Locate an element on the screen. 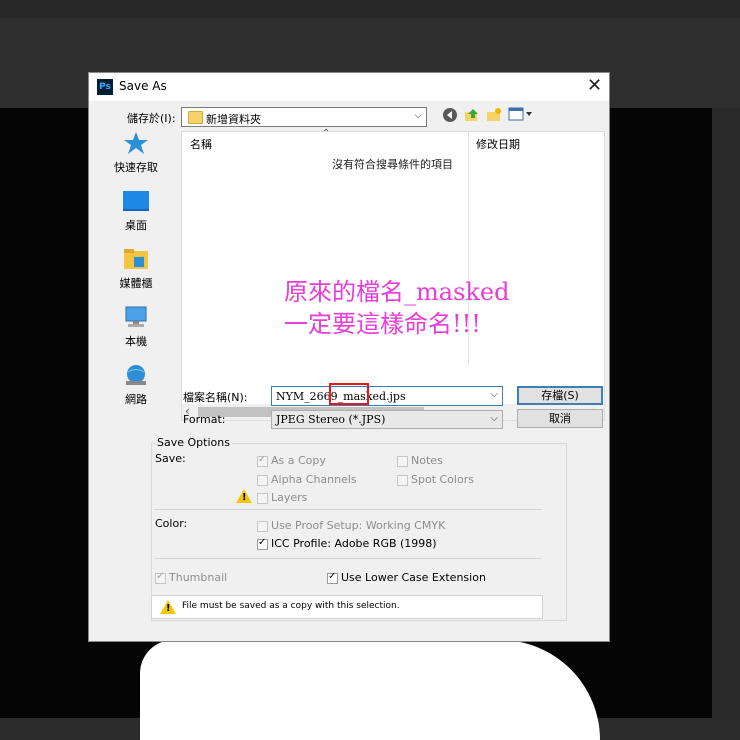 The image size is (740, 740). format-select: JPEG Stereo (*.JPS) ⌵ is located at coordinates (387, 419).